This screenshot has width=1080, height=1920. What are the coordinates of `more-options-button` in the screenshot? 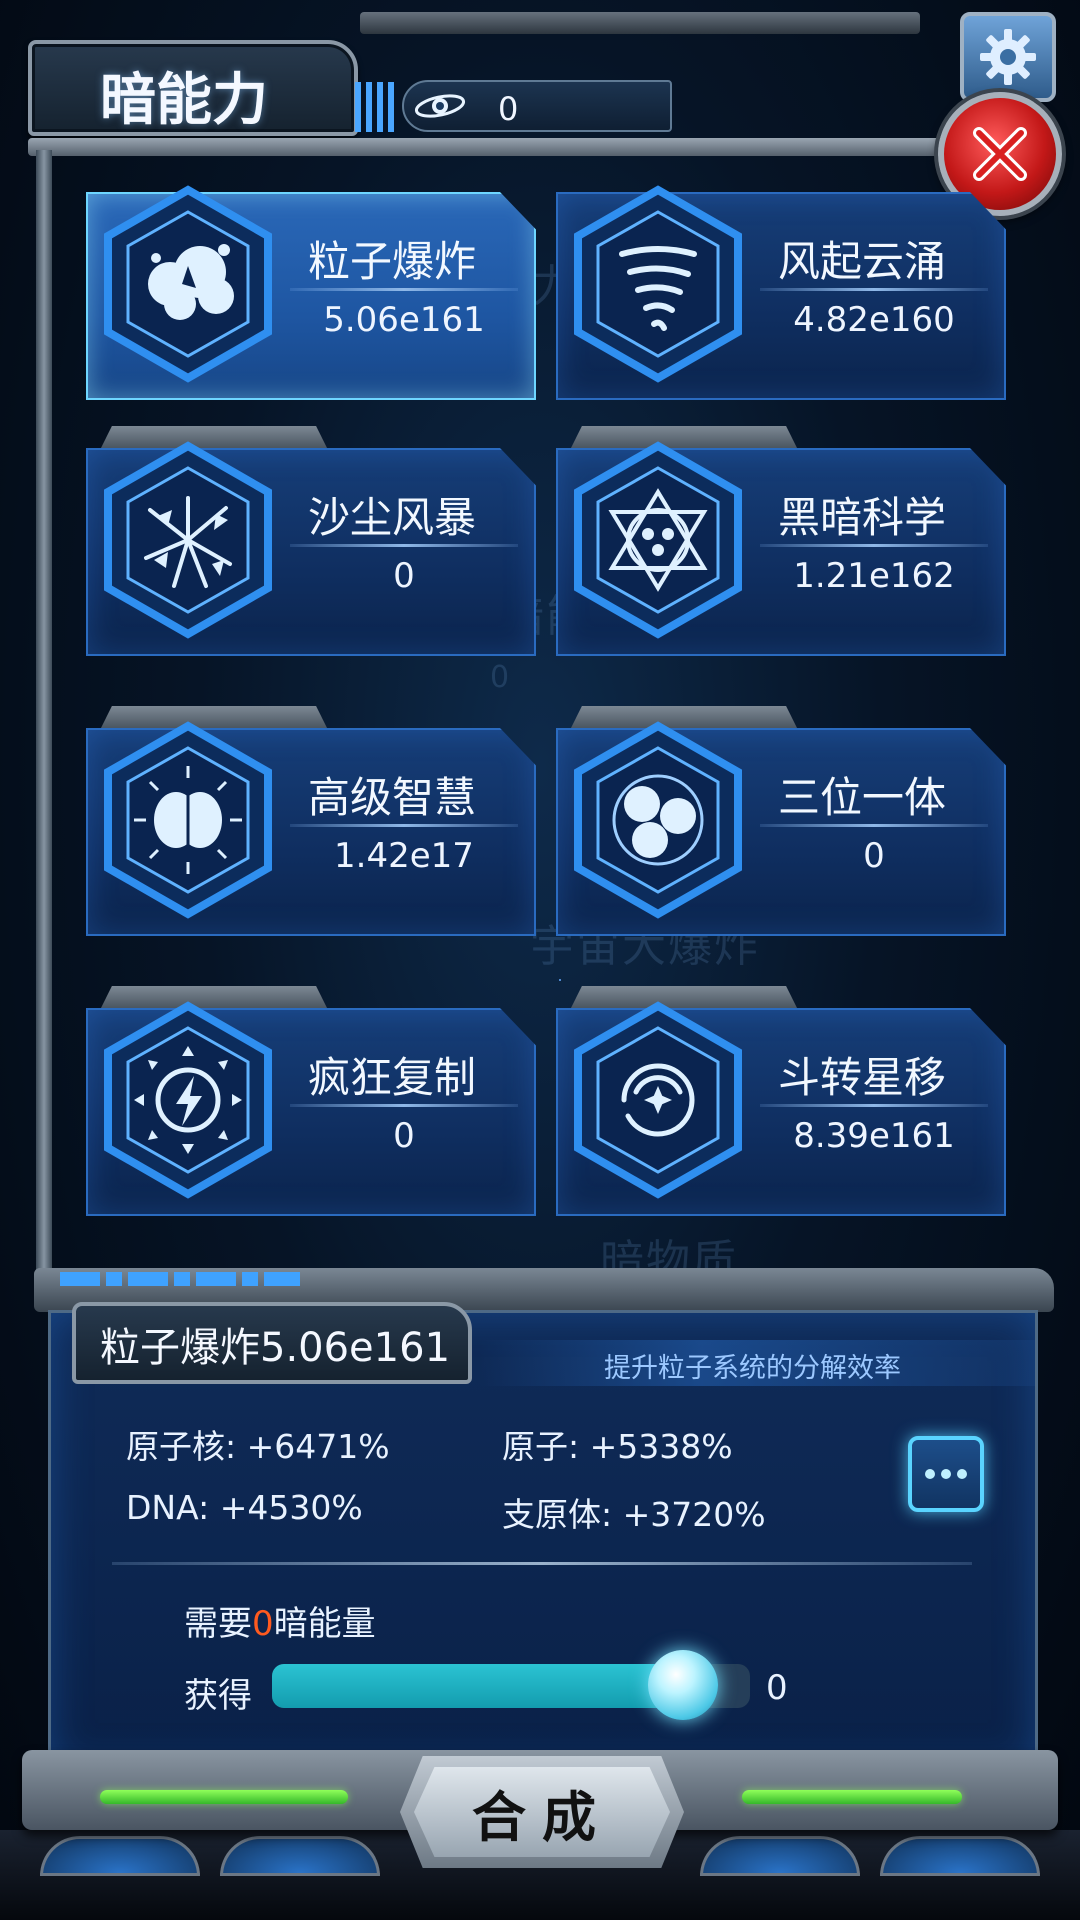 It's located at (946, 1474).